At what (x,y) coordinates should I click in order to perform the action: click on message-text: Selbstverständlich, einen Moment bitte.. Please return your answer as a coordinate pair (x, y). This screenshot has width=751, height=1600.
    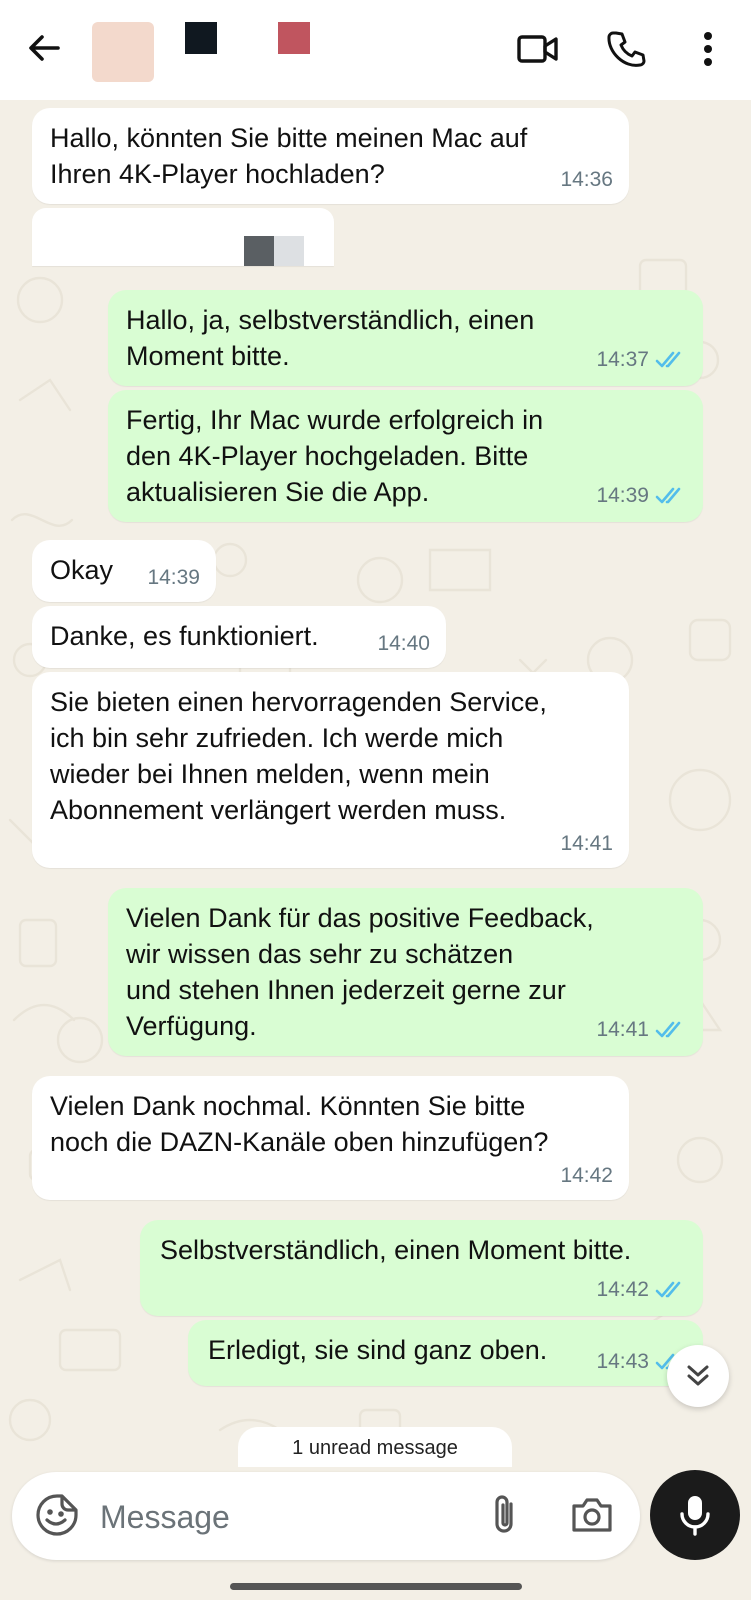
    Looking at the image, I should click on (396, 1250).